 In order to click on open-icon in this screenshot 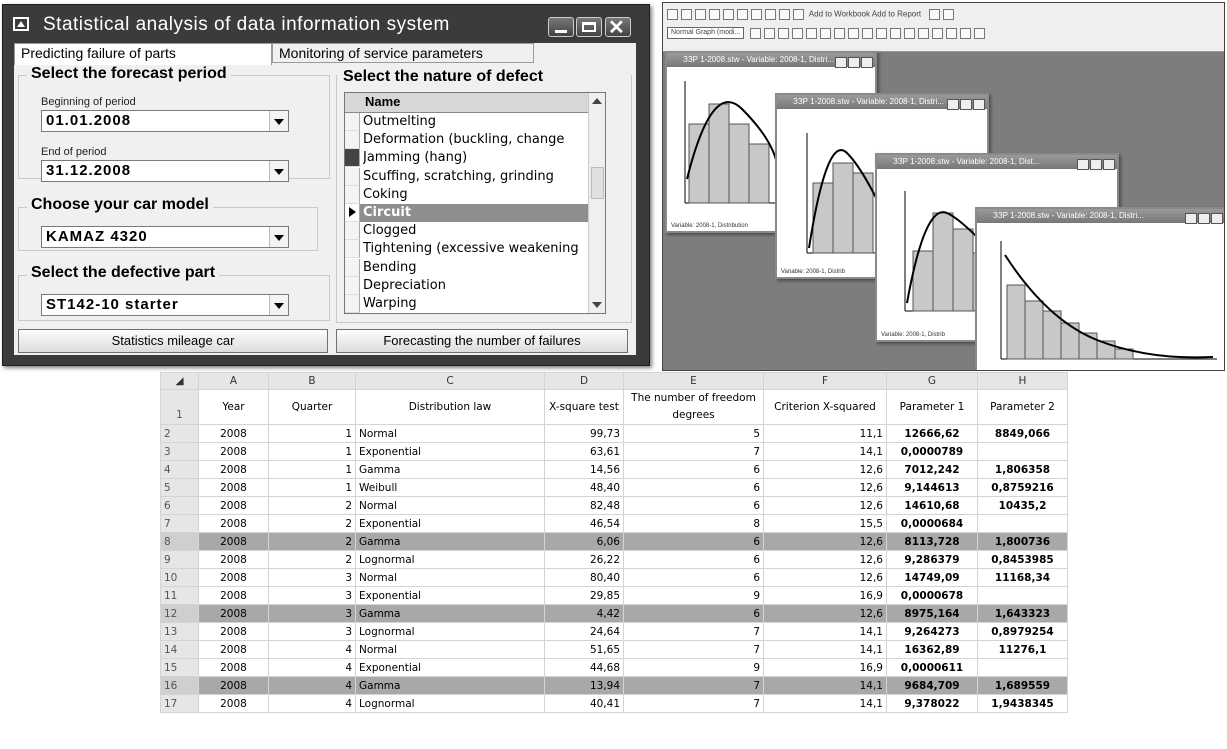, I will do `click(686, 14)`.